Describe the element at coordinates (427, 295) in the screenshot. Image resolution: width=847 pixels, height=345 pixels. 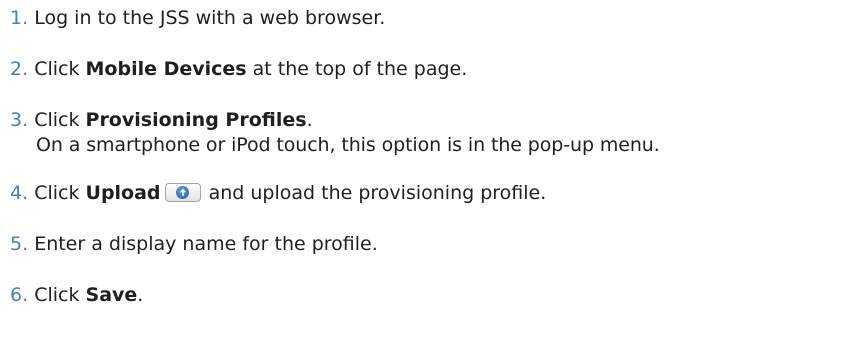
I see `step-6: 6. Click Save.` at that location.